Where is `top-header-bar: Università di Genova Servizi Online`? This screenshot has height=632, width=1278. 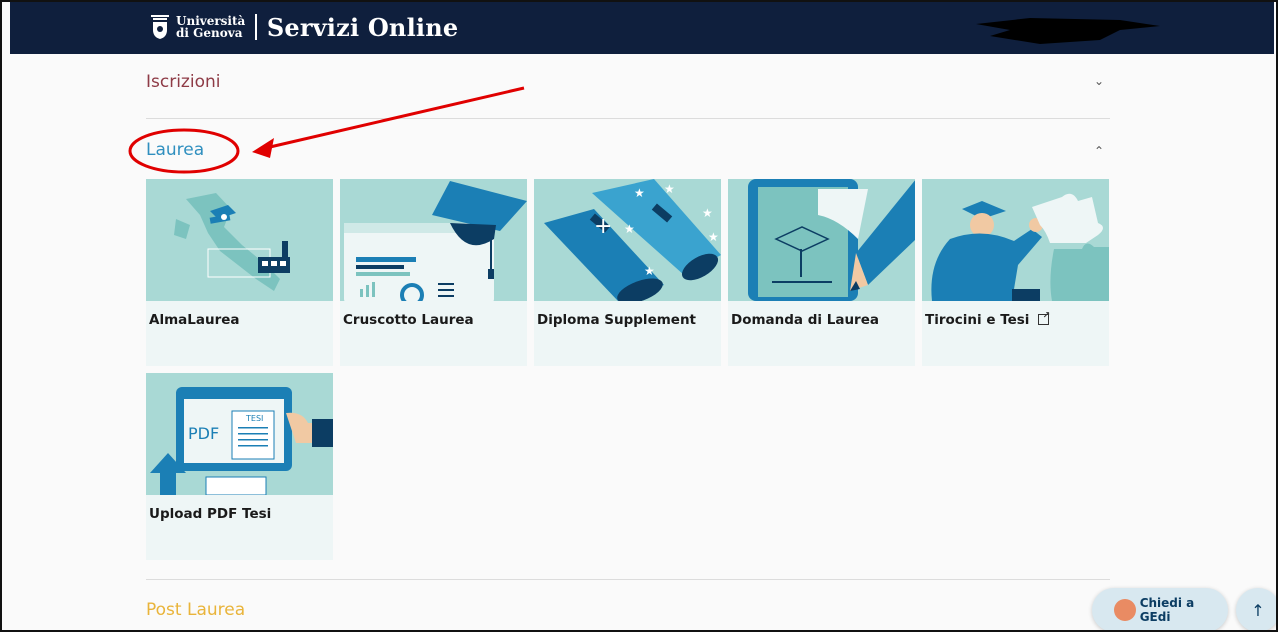 top-header-bar: Università di Genova Servizi Online is located at coordinates (642, 28).